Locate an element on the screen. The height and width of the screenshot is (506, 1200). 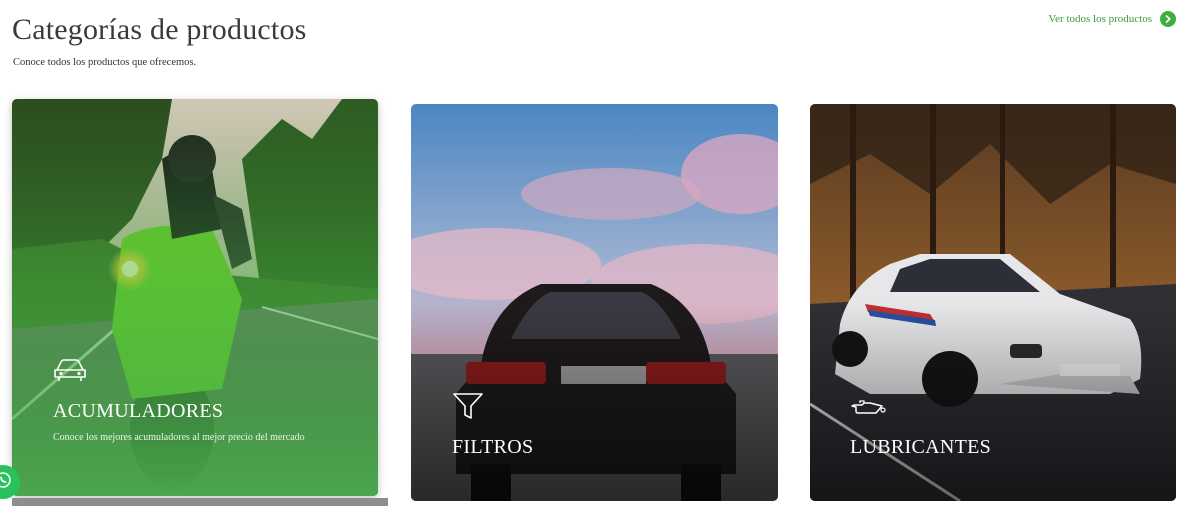
category-title: FILTROS is located at coordinates (493, 447).